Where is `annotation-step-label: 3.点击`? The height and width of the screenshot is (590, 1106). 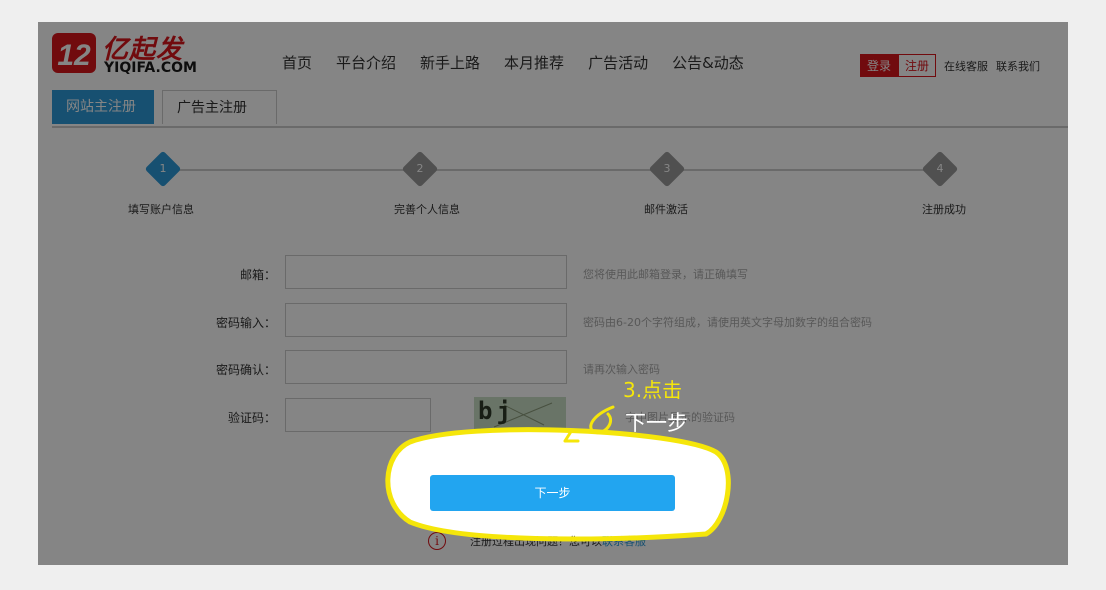 annotation-step-label: 3.点击 is located at coordinates (653, 390).